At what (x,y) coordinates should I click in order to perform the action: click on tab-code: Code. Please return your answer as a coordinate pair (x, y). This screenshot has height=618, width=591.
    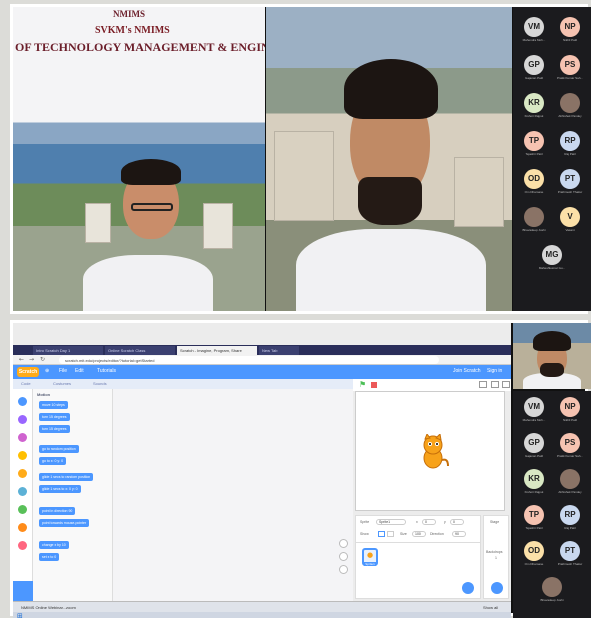
    Looking at the image, I should click on (26, 383).